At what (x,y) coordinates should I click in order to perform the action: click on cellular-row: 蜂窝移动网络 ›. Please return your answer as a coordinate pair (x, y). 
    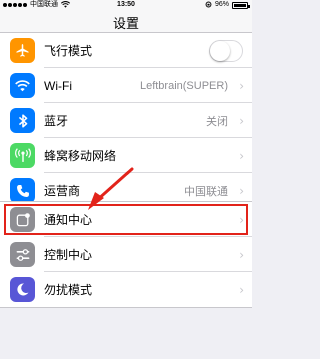
    Looking at the image, I should click on (126, 155).